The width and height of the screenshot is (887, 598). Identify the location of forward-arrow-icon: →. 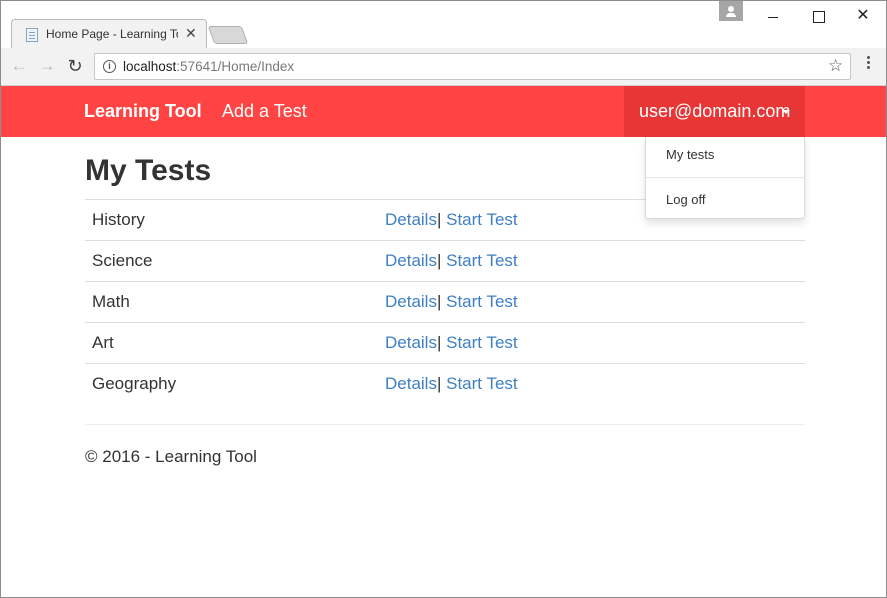
(47, 66).